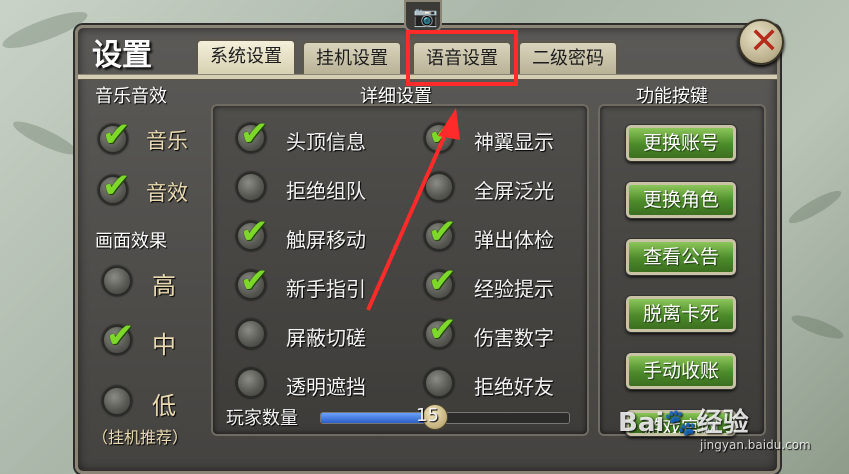 The image size is (849, 474). What do you see at coordinates (681, 257) in the screenshot?
I see `view-announcement-button: 查看公告` at bounding box center [681, 257].